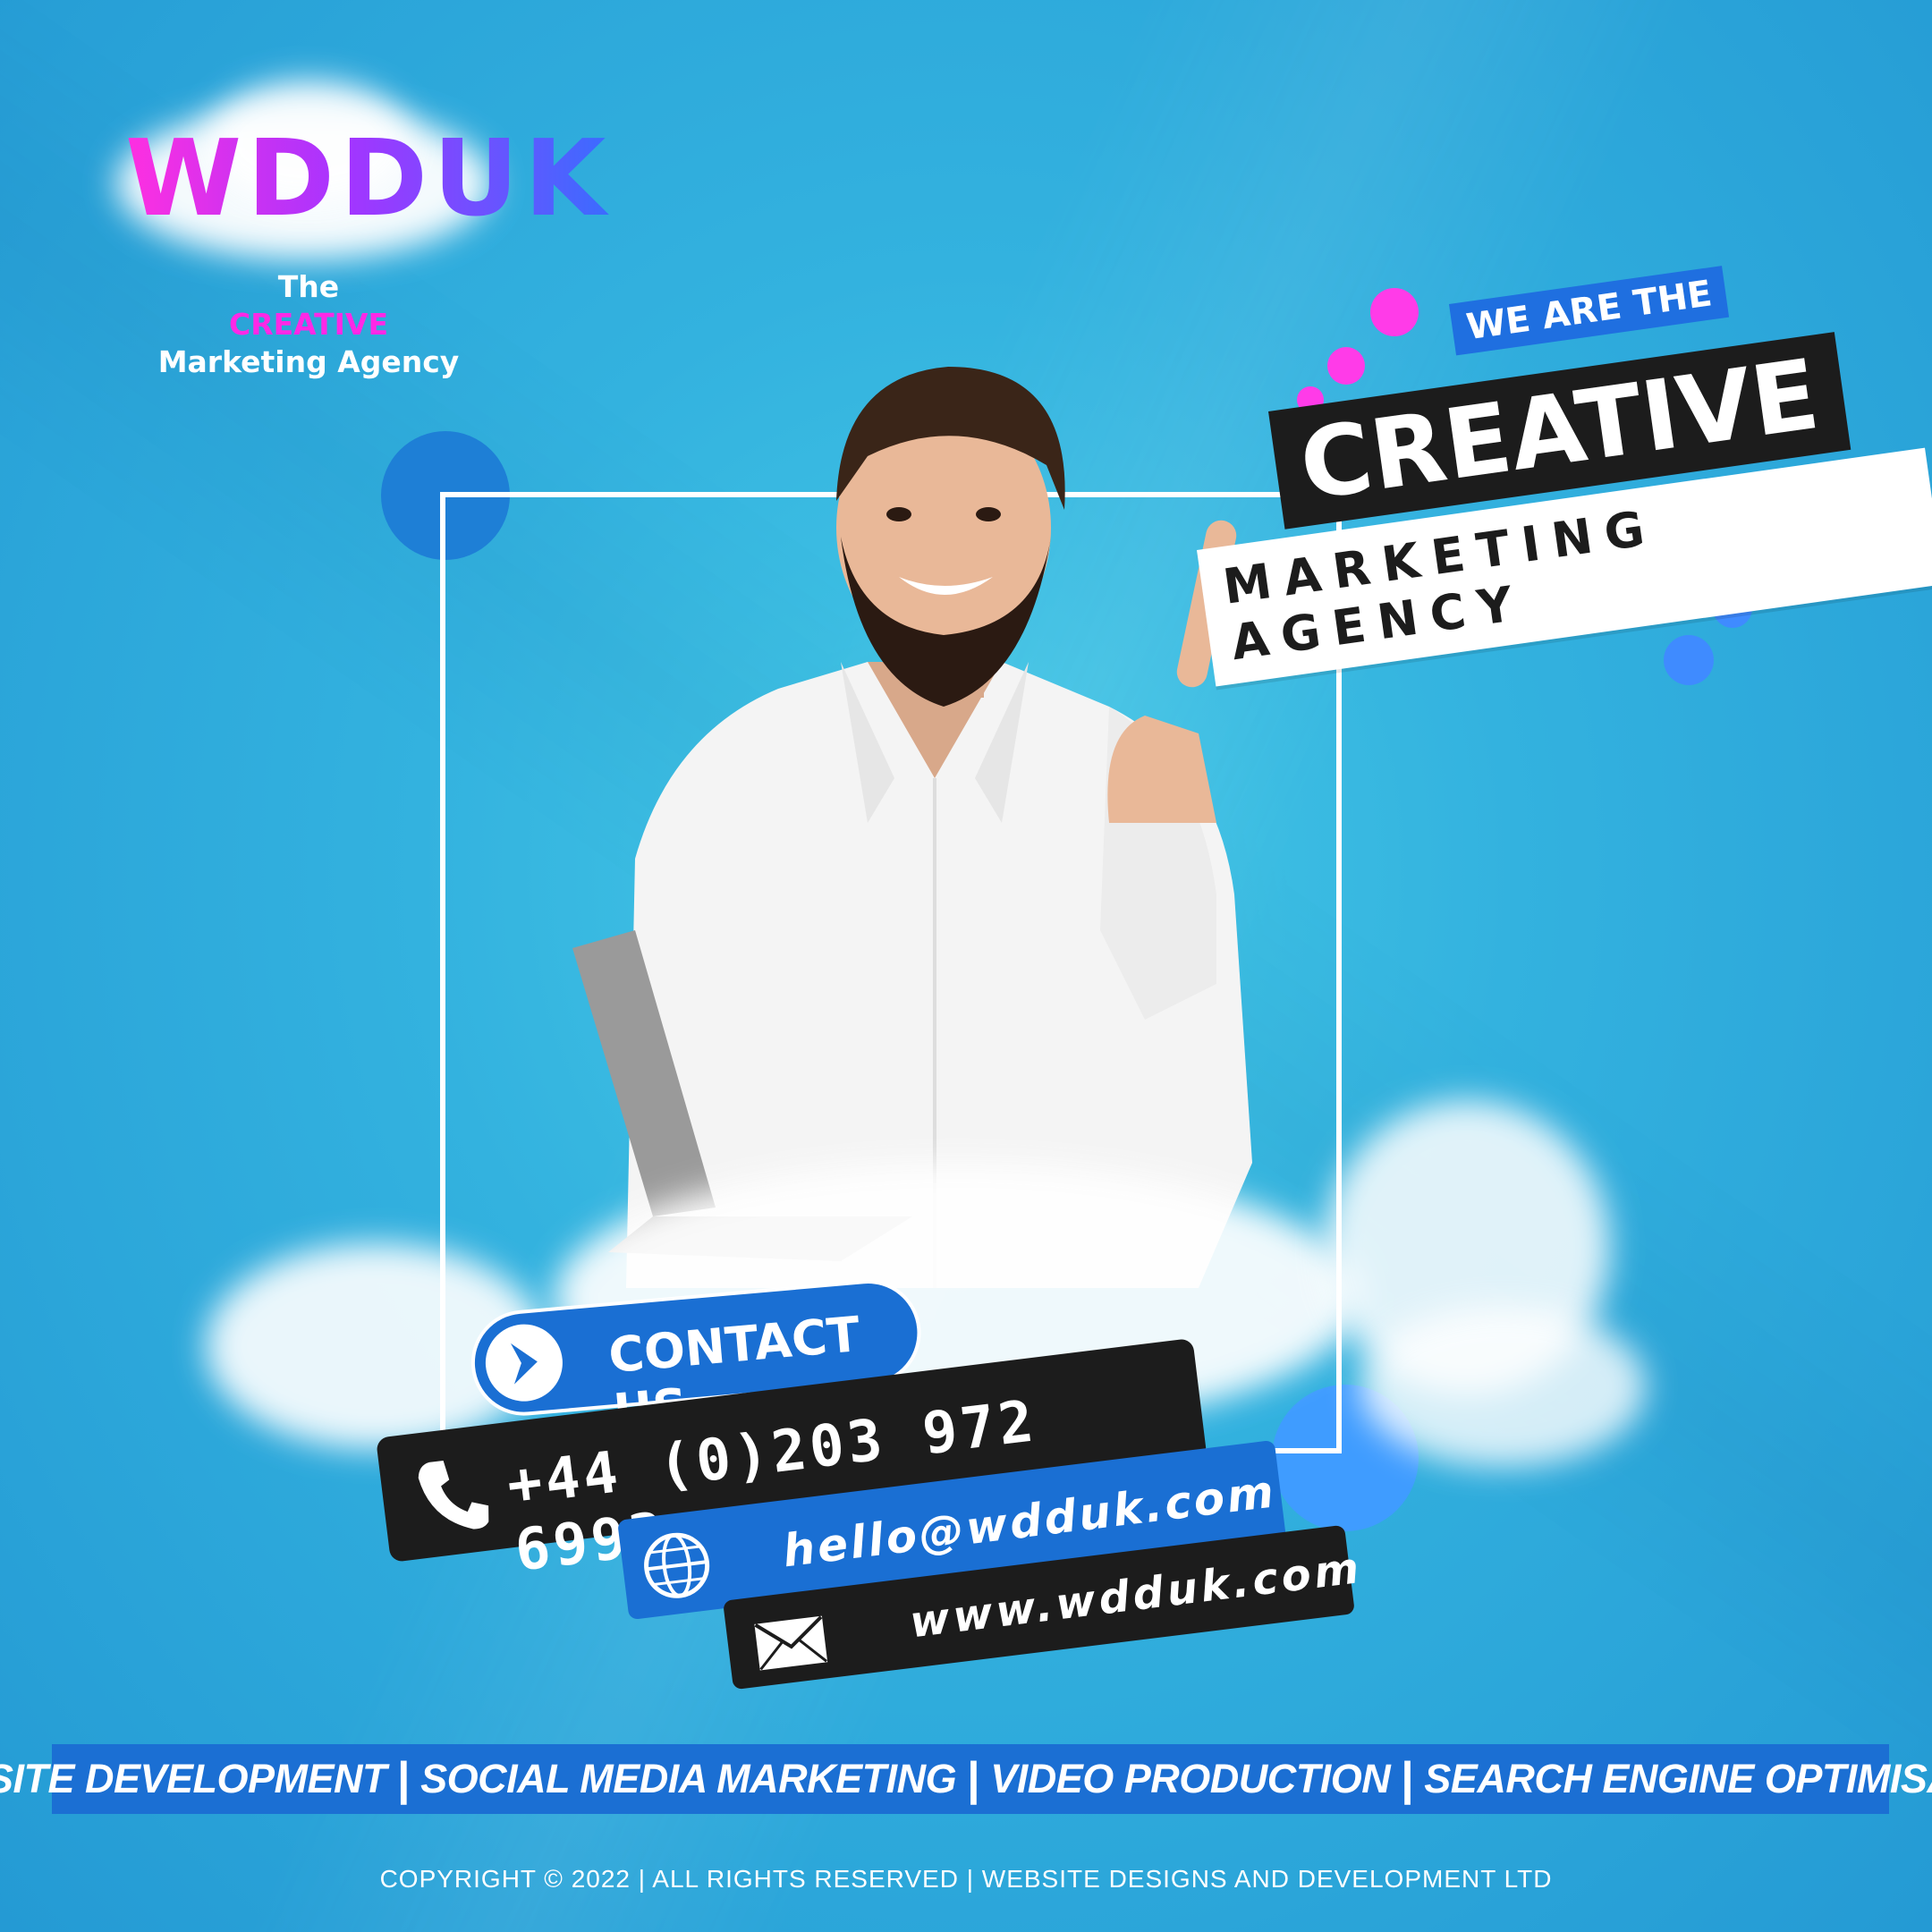 This screenshot has height=1932, width=1932. Describe the element at coordinates (453, 1495) in the screenshot. I see `phone-icon` at that location.